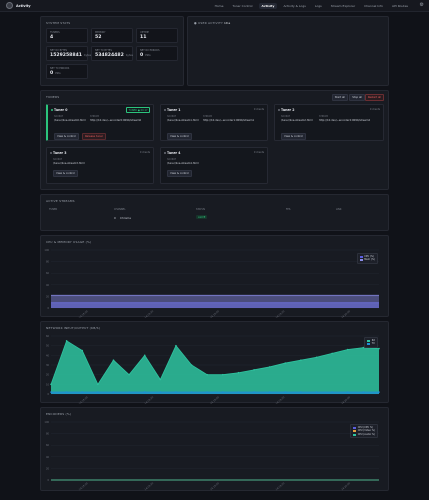 The image size is (429, 500). Describe the element at coordinates (294, 6) in the screenshot. I see `nav-item-activity-logs: Activity & Logs` at that location.